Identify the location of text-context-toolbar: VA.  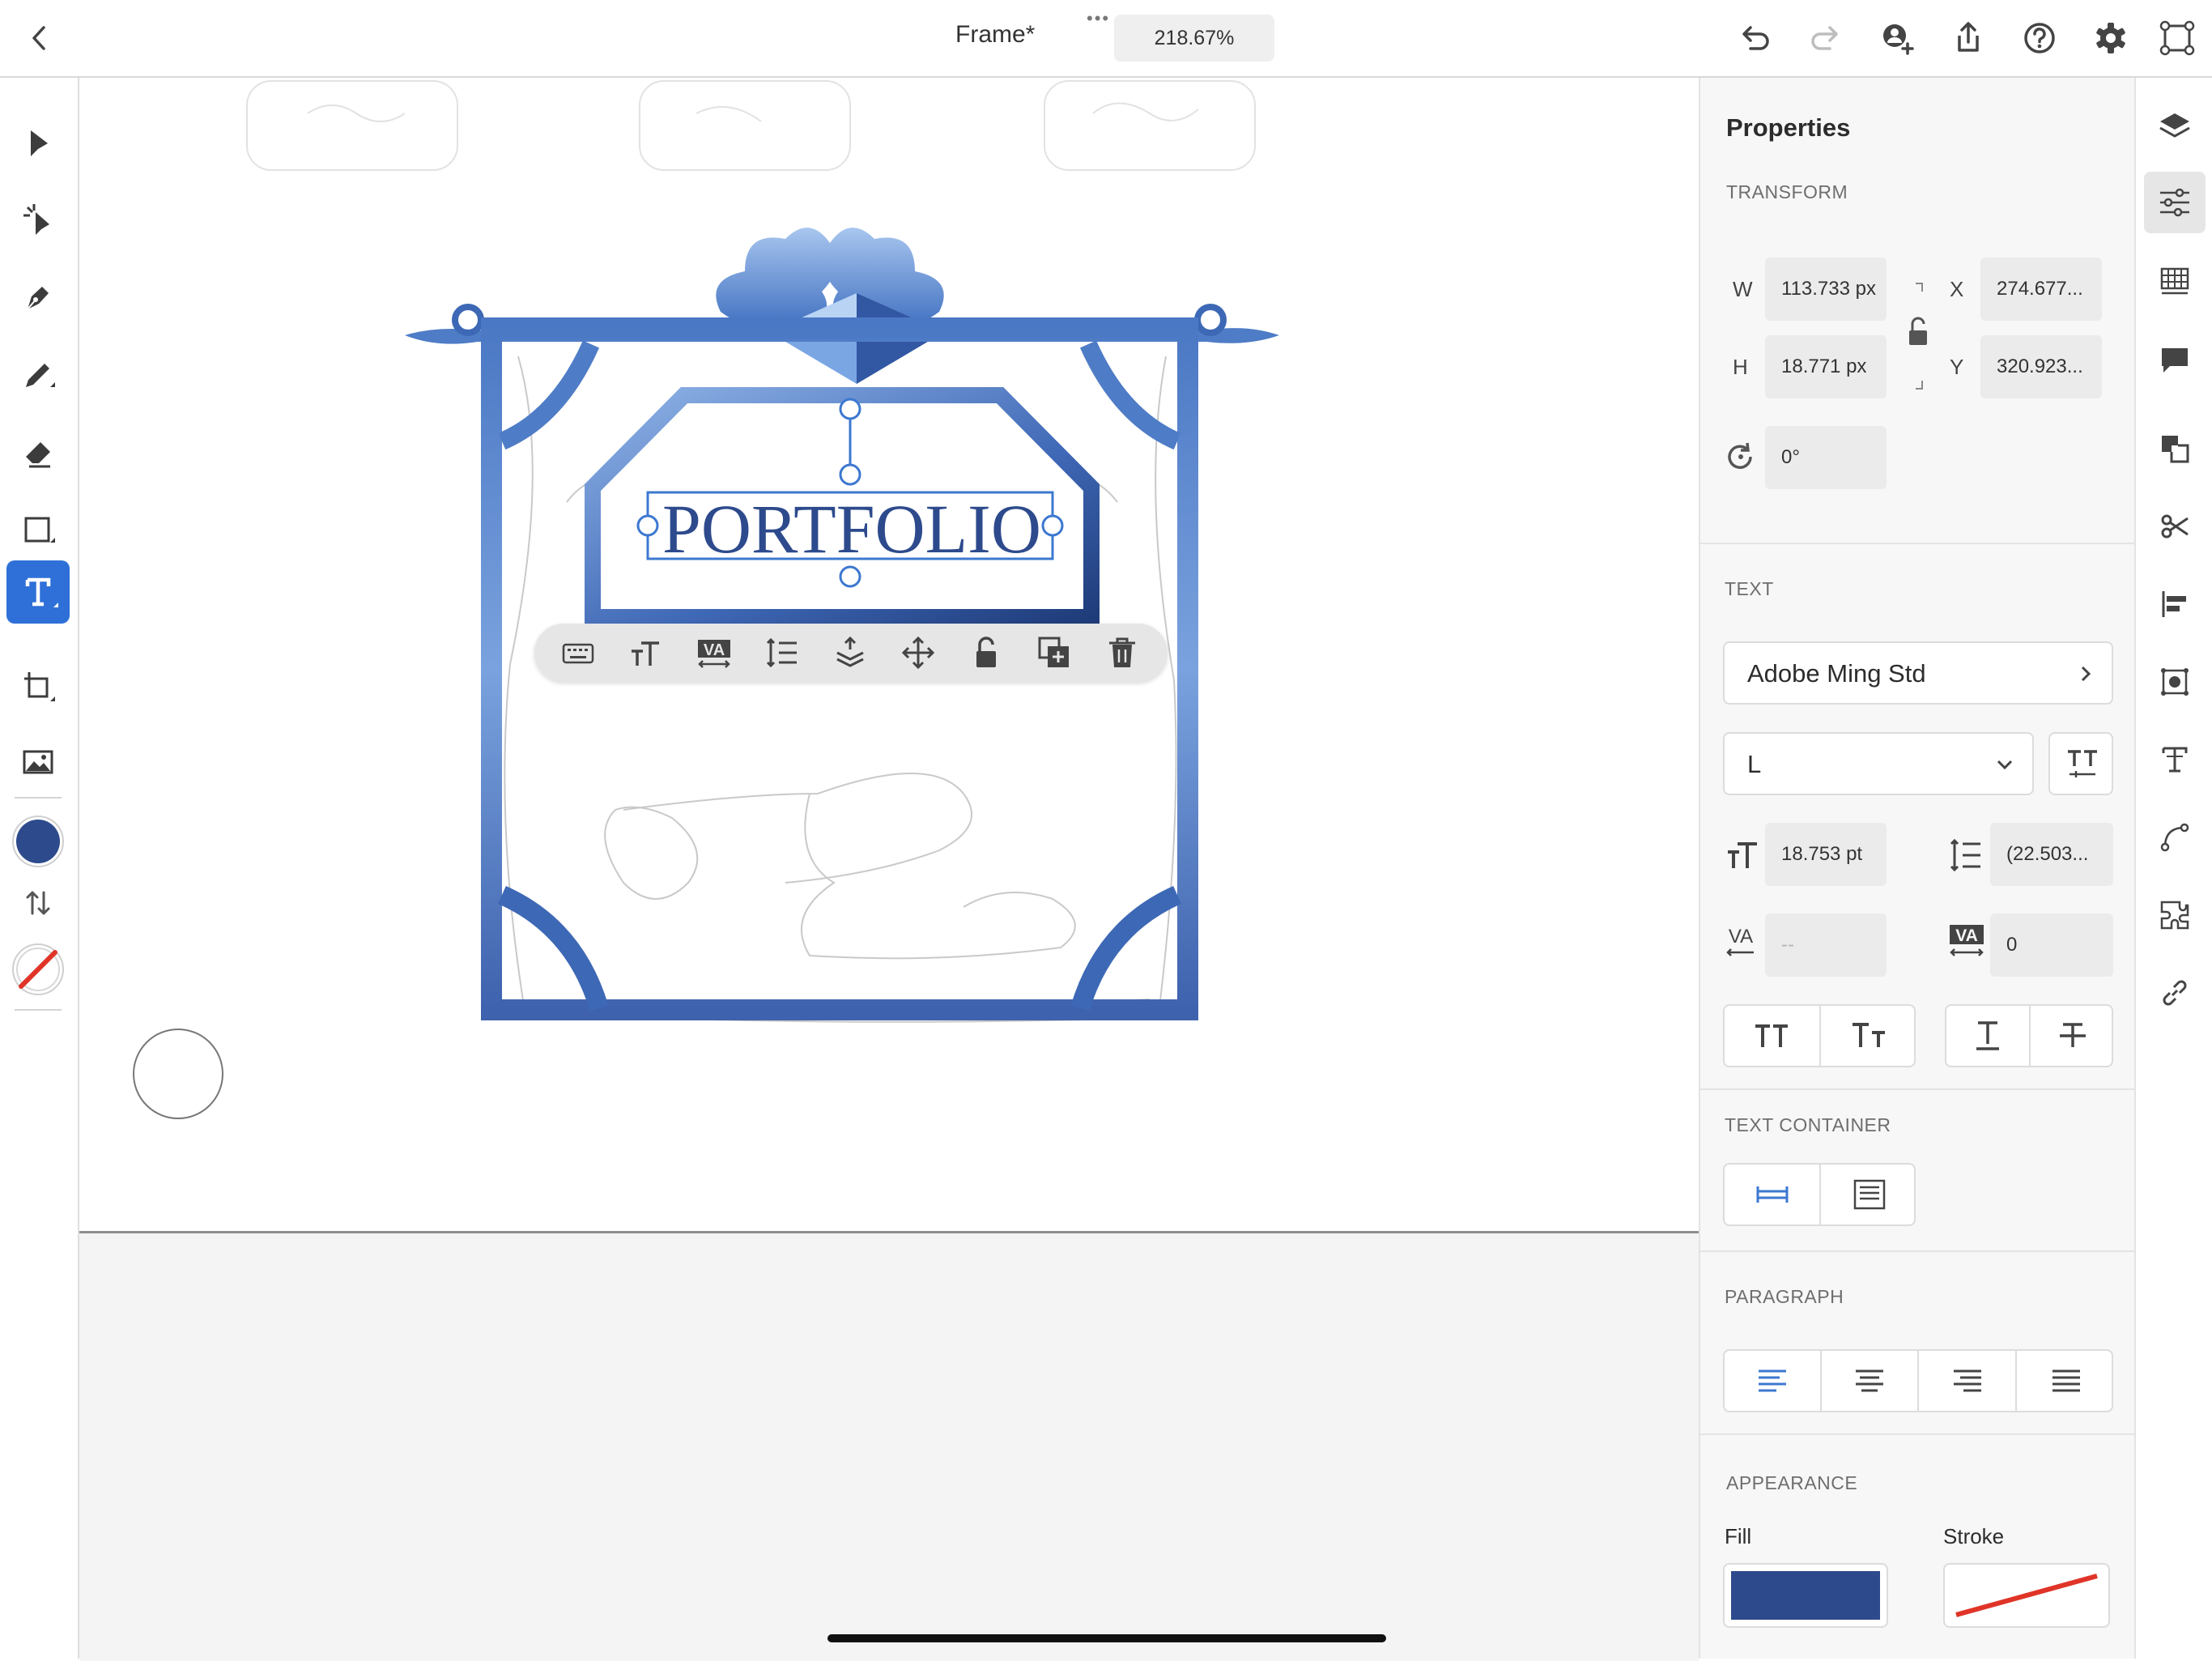
(851, 653).